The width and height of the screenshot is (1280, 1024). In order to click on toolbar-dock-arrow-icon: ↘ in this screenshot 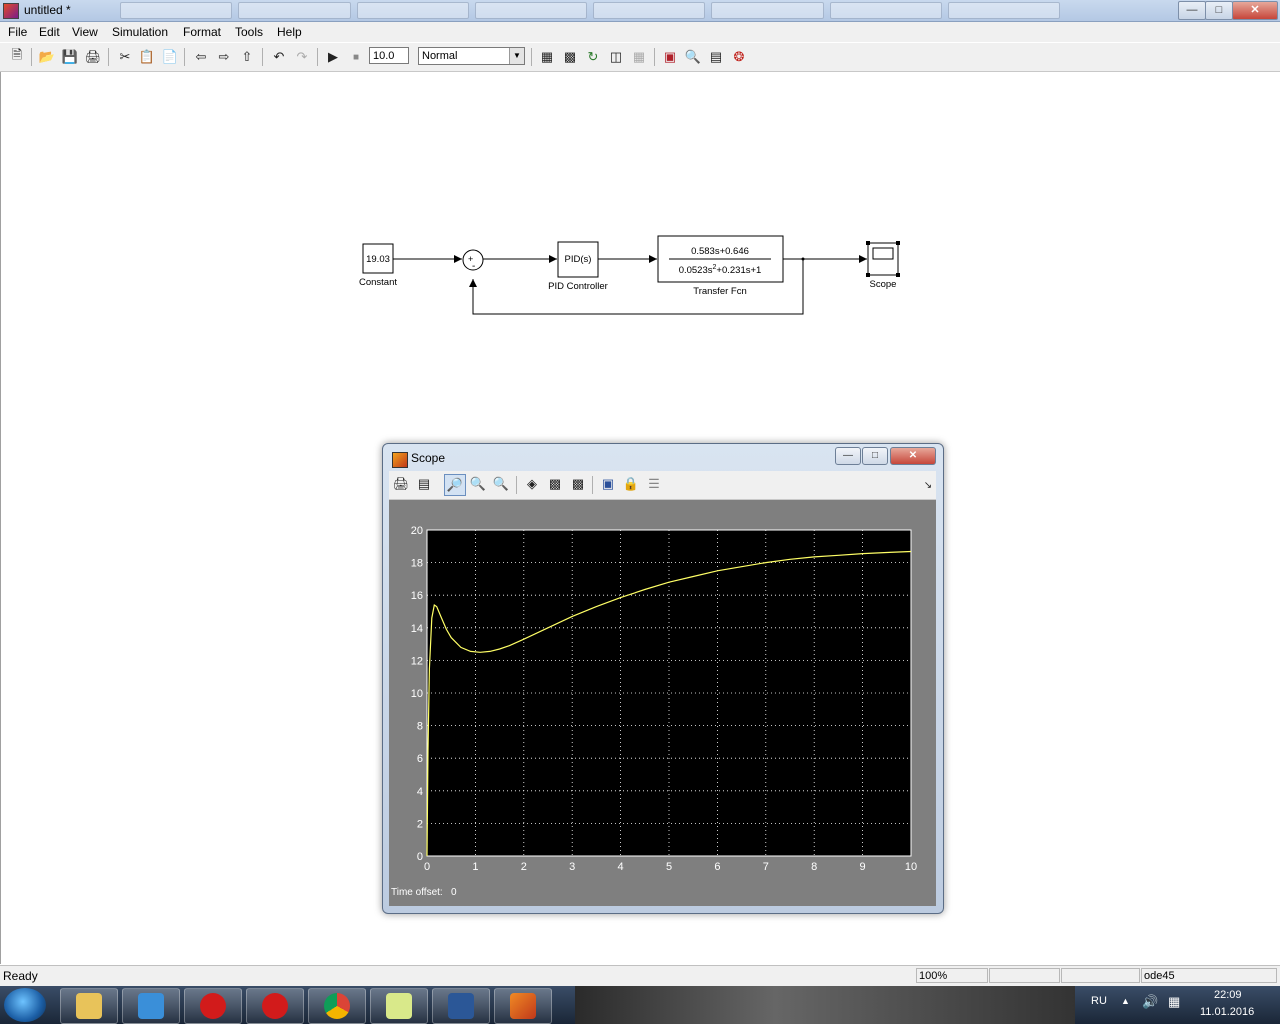, I will do `click(928, 485)`.